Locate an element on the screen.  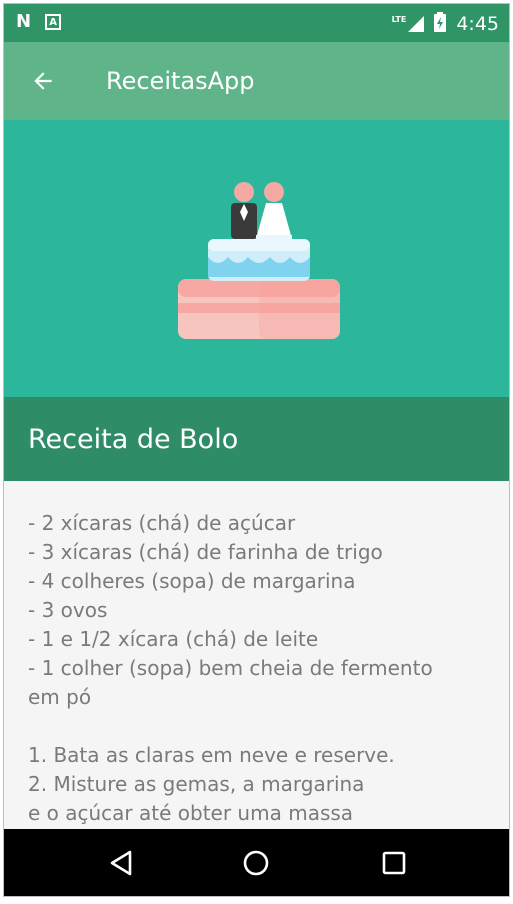
navigation-bar is located at coordinates (256, 862).